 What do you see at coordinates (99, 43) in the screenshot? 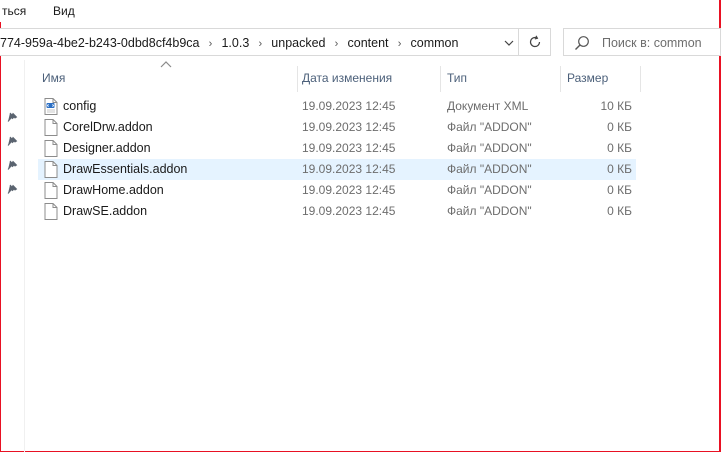
I see `breadcrumb-item: 774-959a-4be2-b243-0dbd8cf4b9ca` at bounding box center [99, 43].